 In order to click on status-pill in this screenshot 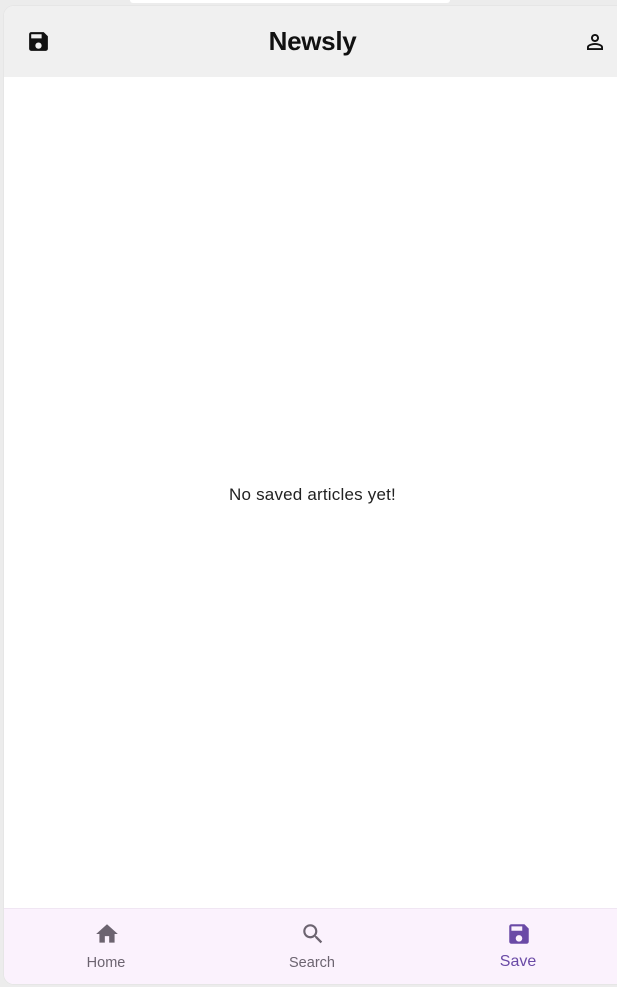, I will do `click(290, 1)`.